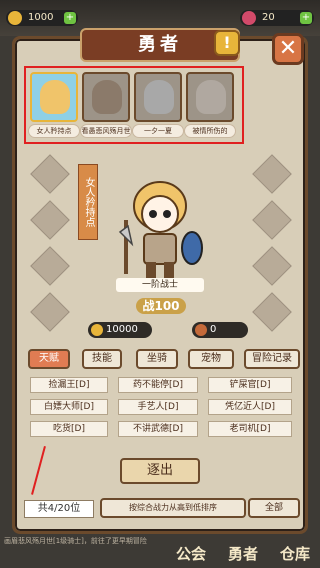 This screenshot has width=320, height=568. What do you see at coordinates (250, 429) in the screenshot?
I see `talent-item: 老司机[D]` at bounding box center [250, 429].